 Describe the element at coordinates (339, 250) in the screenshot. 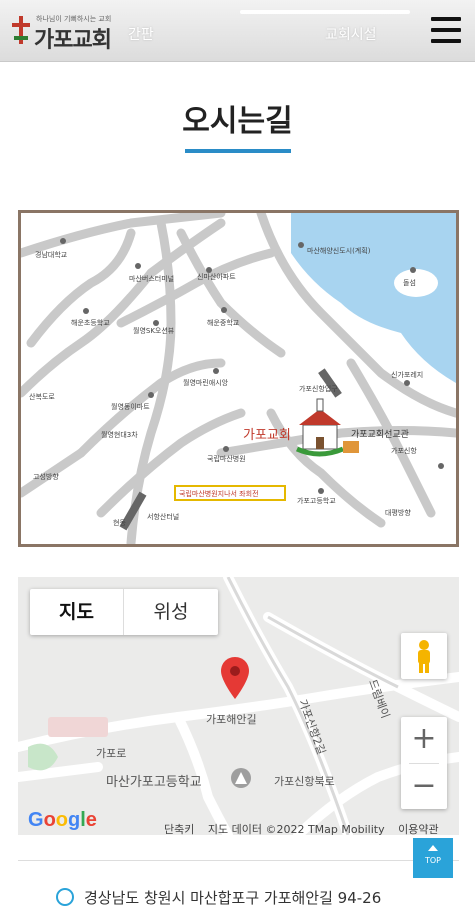

I see `map-label: 마산해양신도시(계획)` at that location.